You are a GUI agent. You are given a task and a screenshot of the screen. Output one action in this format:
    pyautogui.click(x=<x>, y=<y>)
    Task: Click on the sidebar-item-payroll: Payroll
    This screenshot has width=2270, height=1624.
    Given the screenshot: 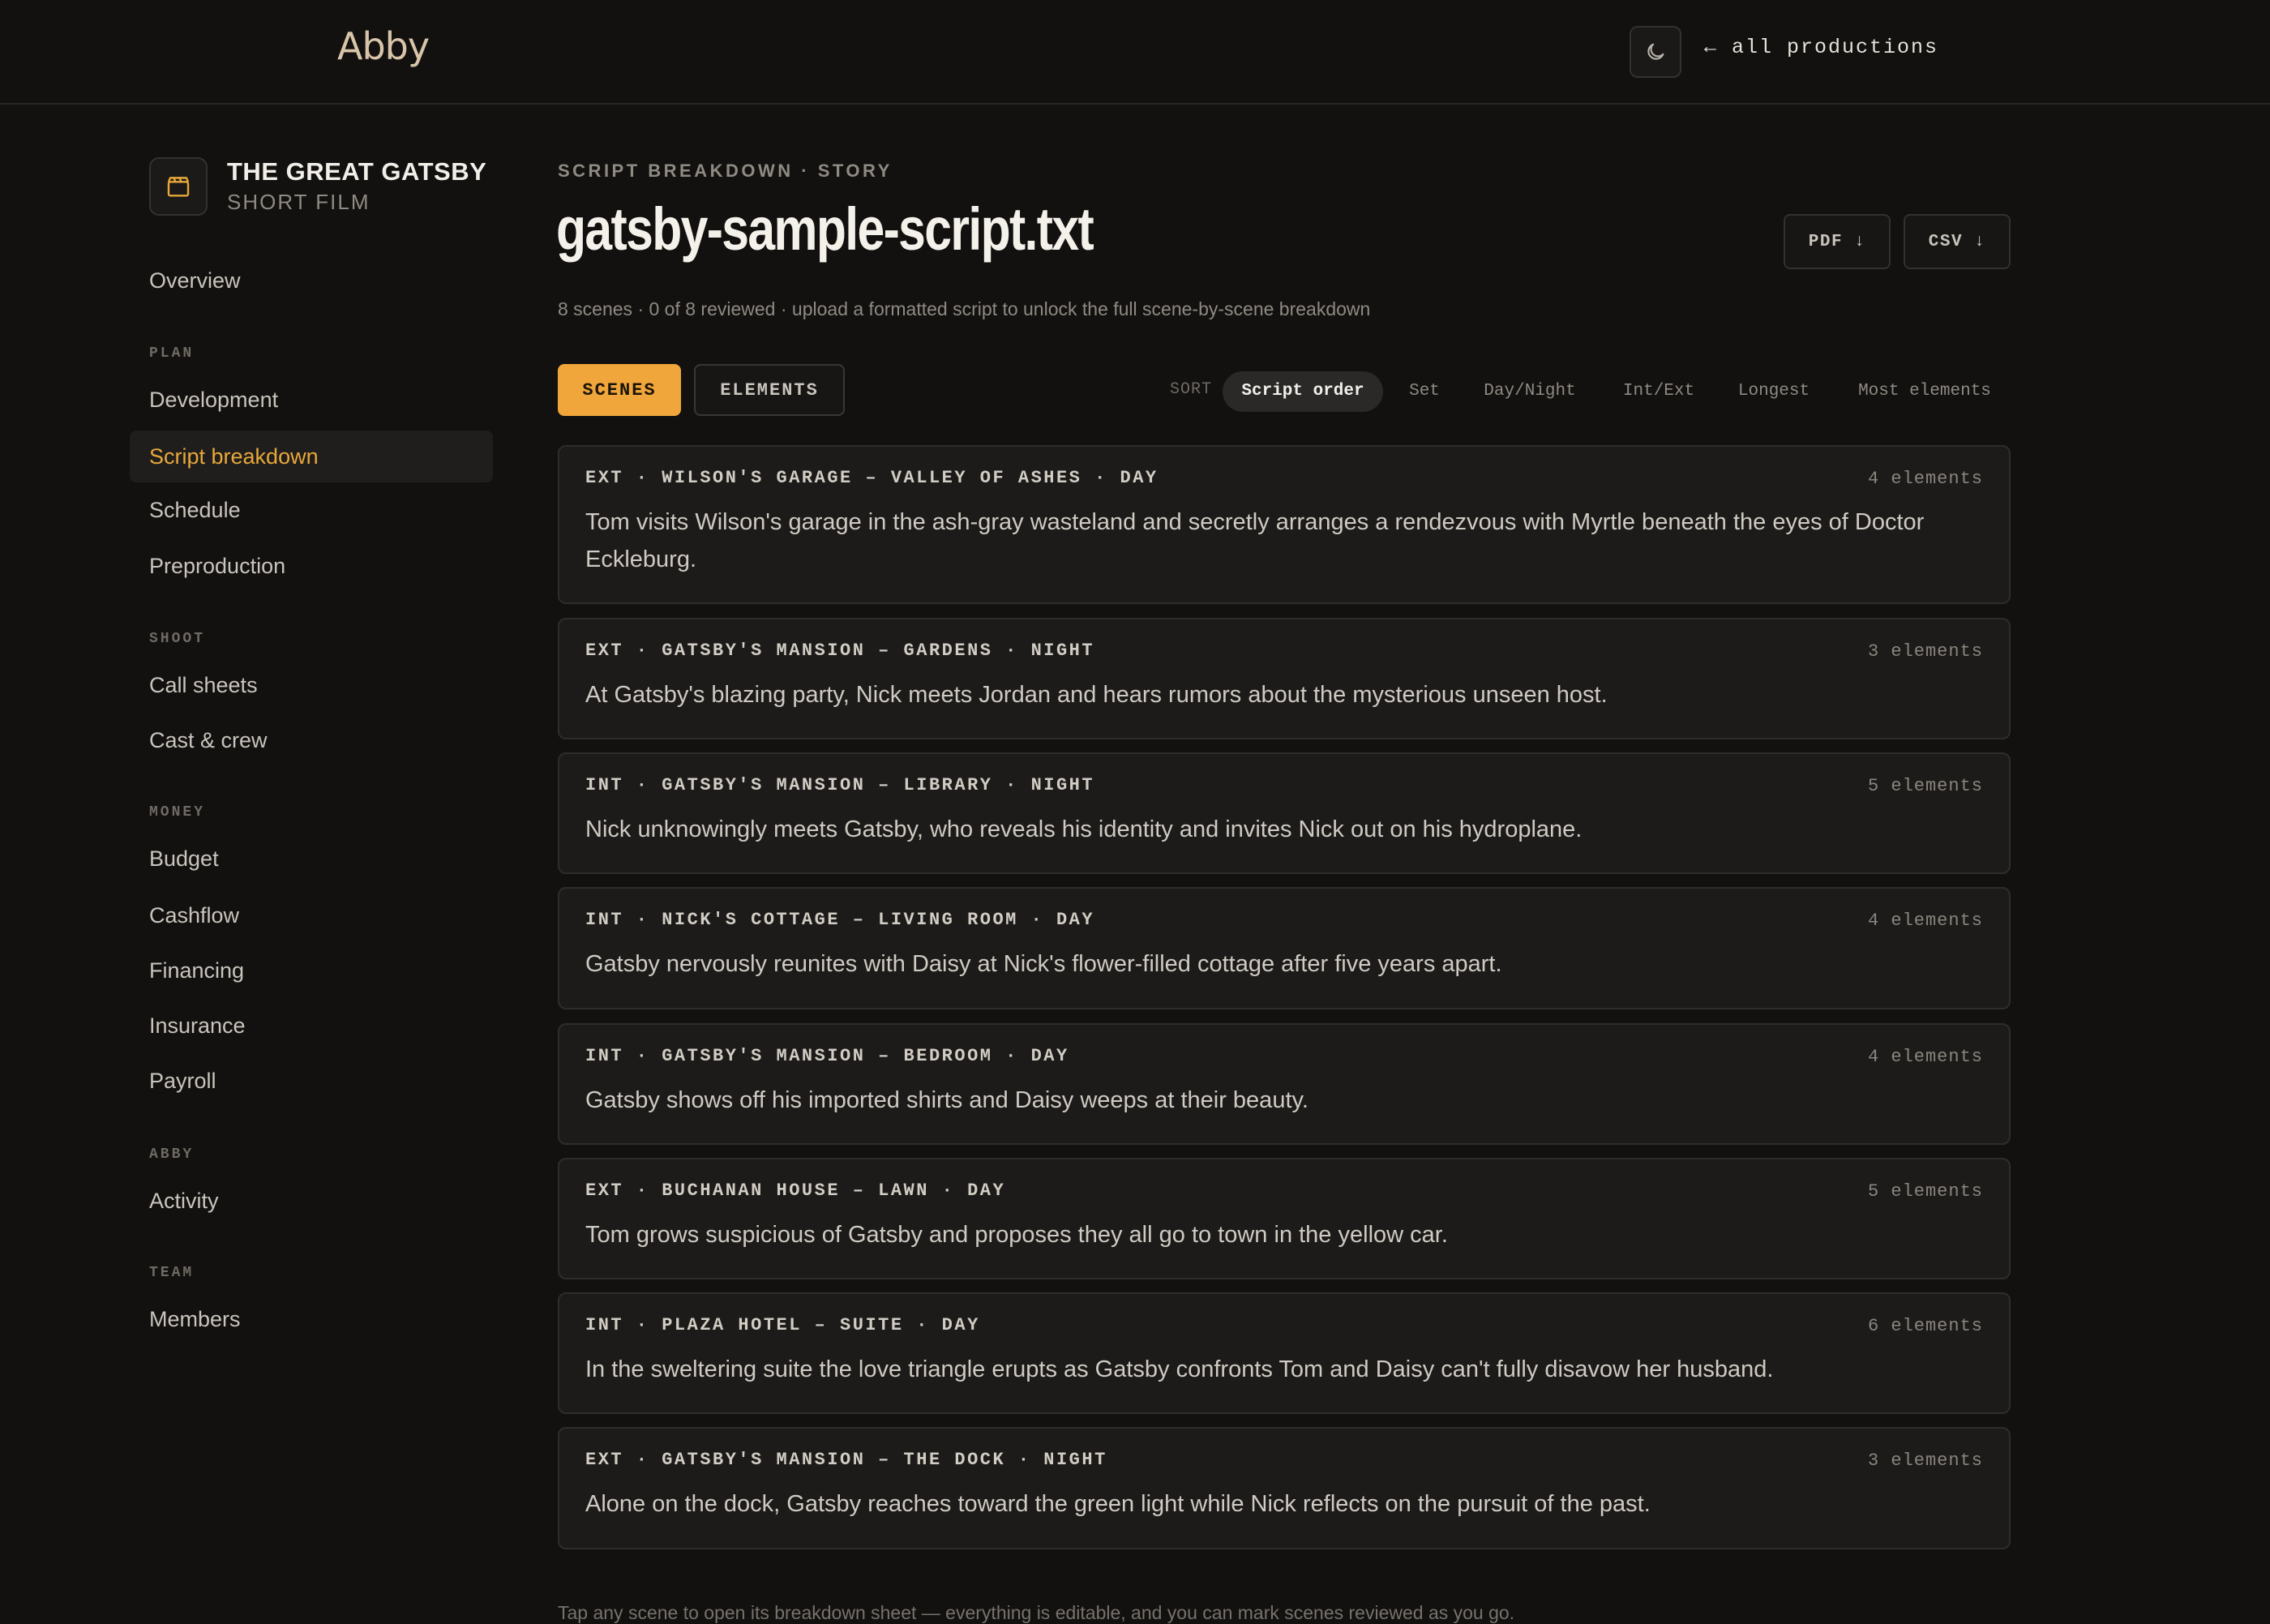 What is the action you would take?
    pyautogui.click(x=182, y=1081)
    